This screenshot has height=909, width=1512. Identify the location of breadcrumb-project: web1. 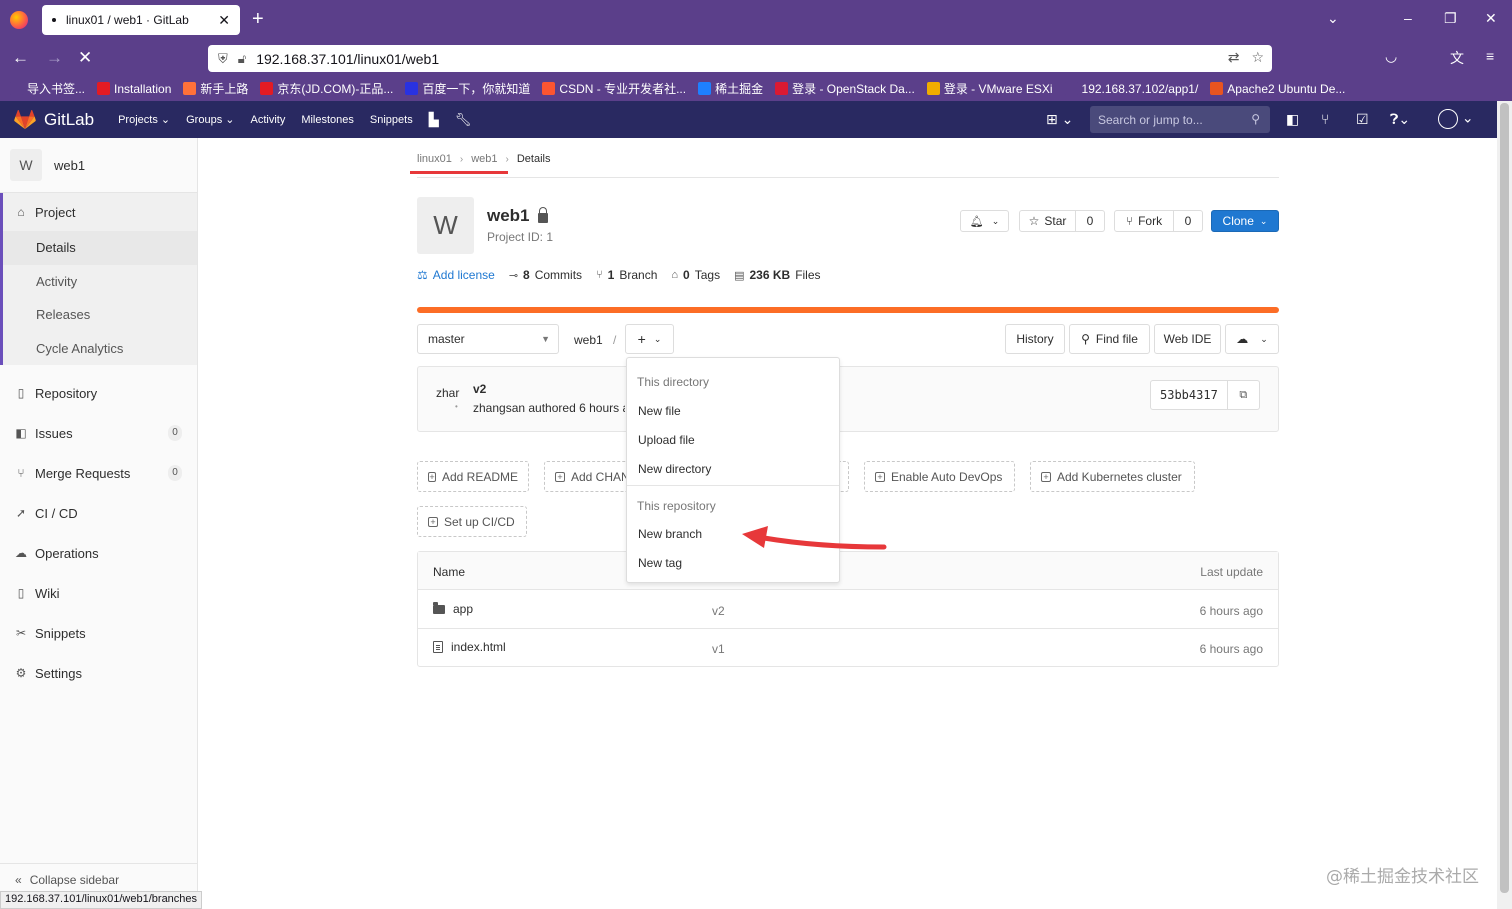
(484, 159).